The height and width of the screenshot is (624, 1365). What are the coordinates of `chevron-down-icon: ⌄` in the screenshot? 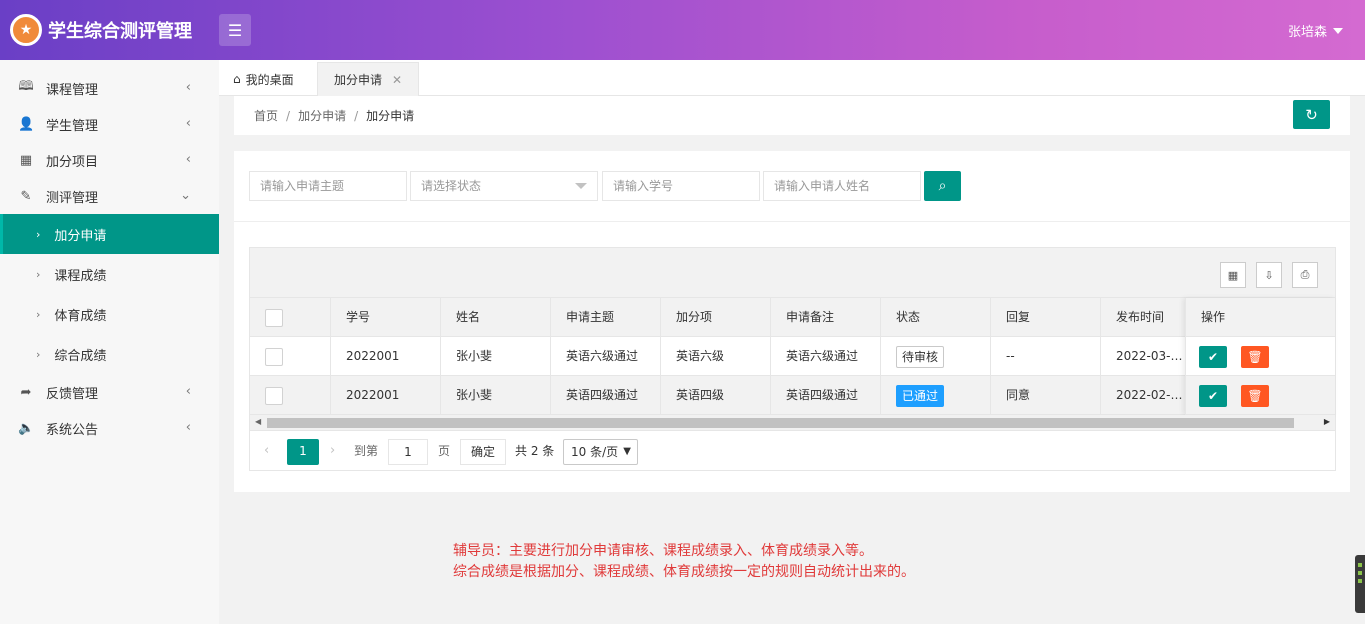 It's located at (185, 195).